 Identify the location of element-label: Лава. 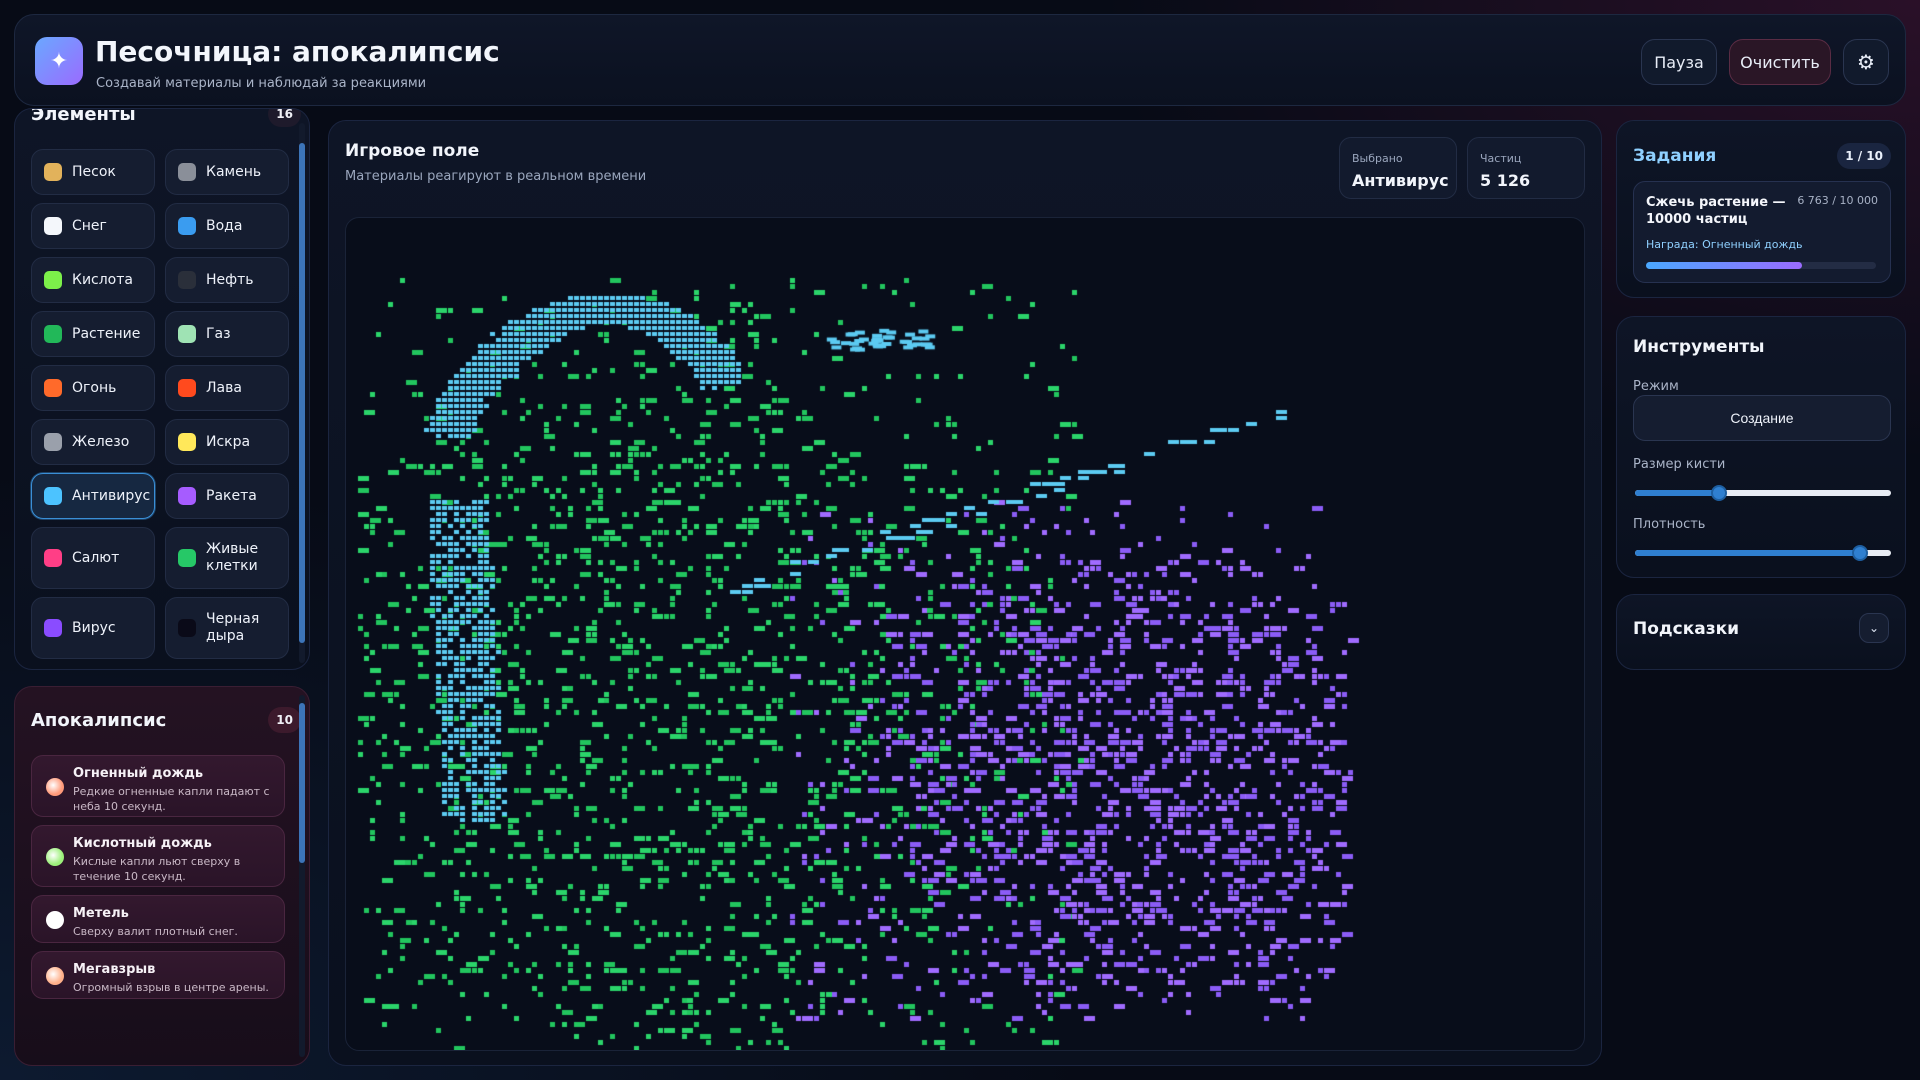
(224, 387).